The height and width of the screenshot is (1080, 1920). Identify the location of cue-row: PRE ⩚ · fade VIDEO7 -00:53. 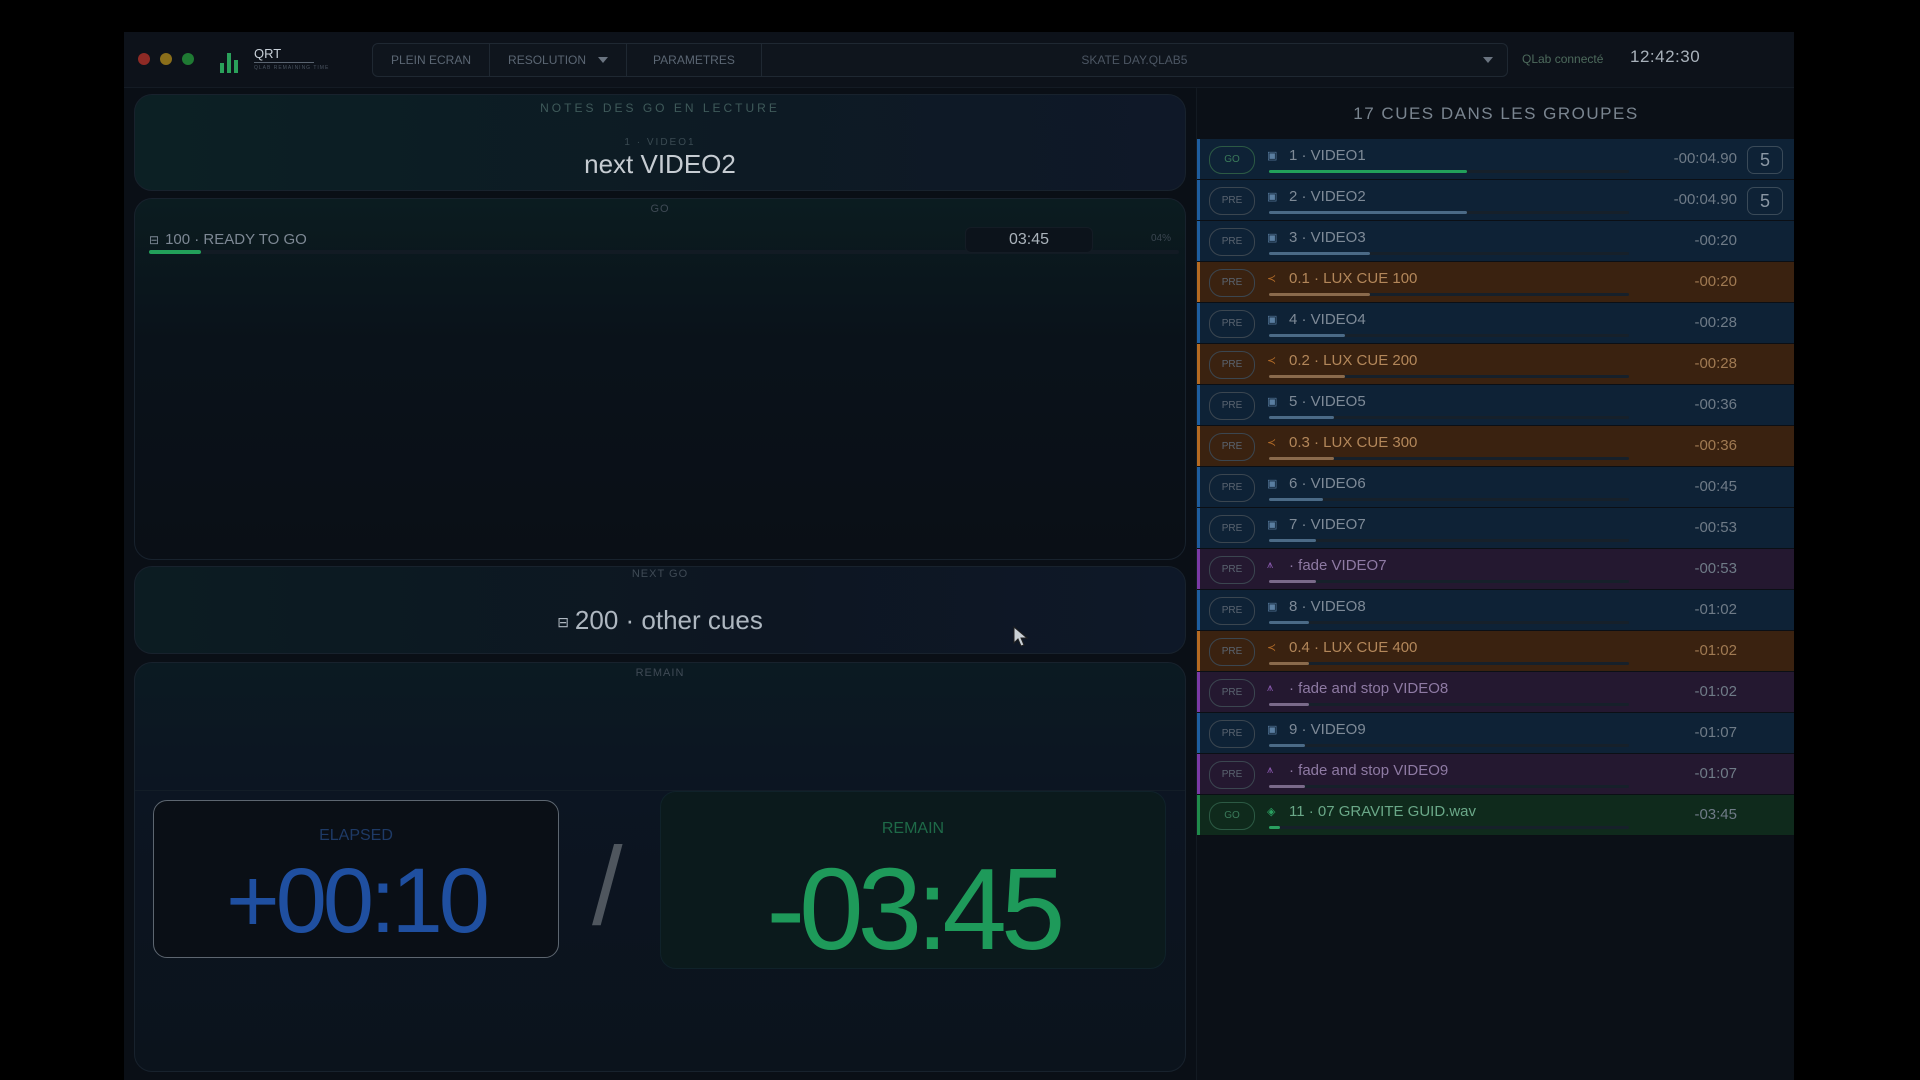
(1495, 569).